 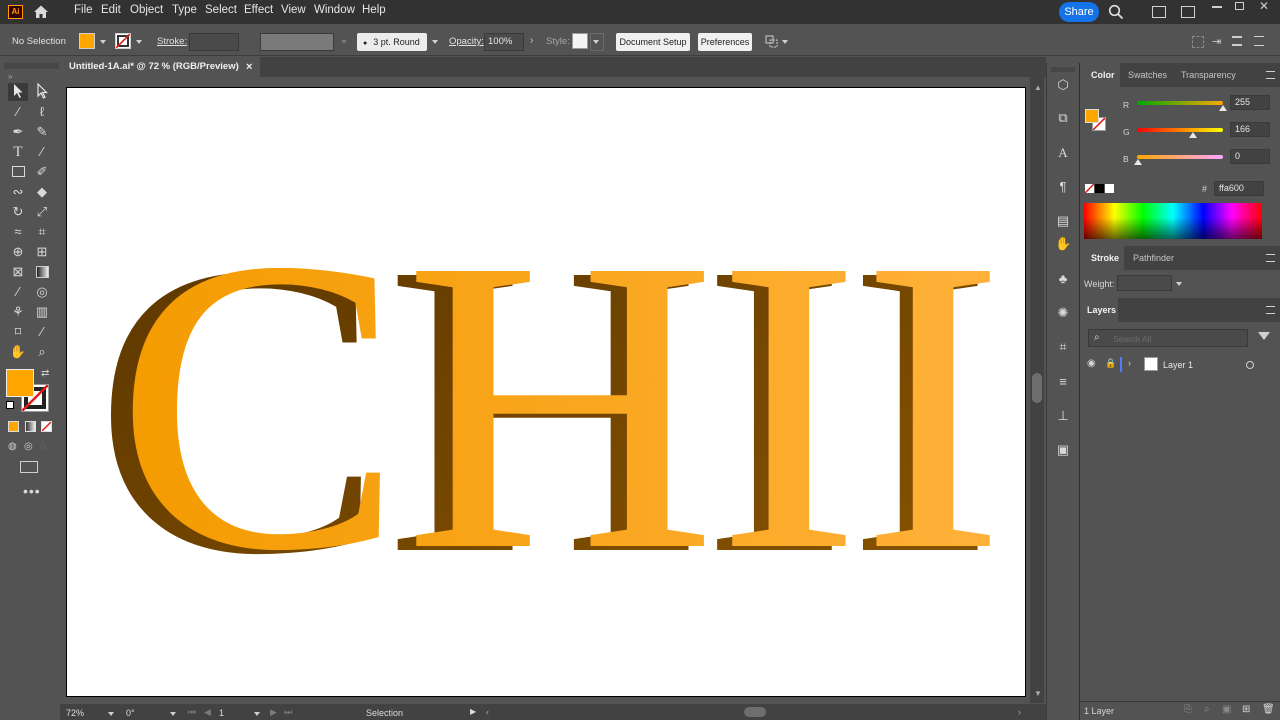 What do you see at coordinates (1063, 382) in the screenshot?
I see `graphic-styles-icon: ≡` at bounding box center [1063, 382].